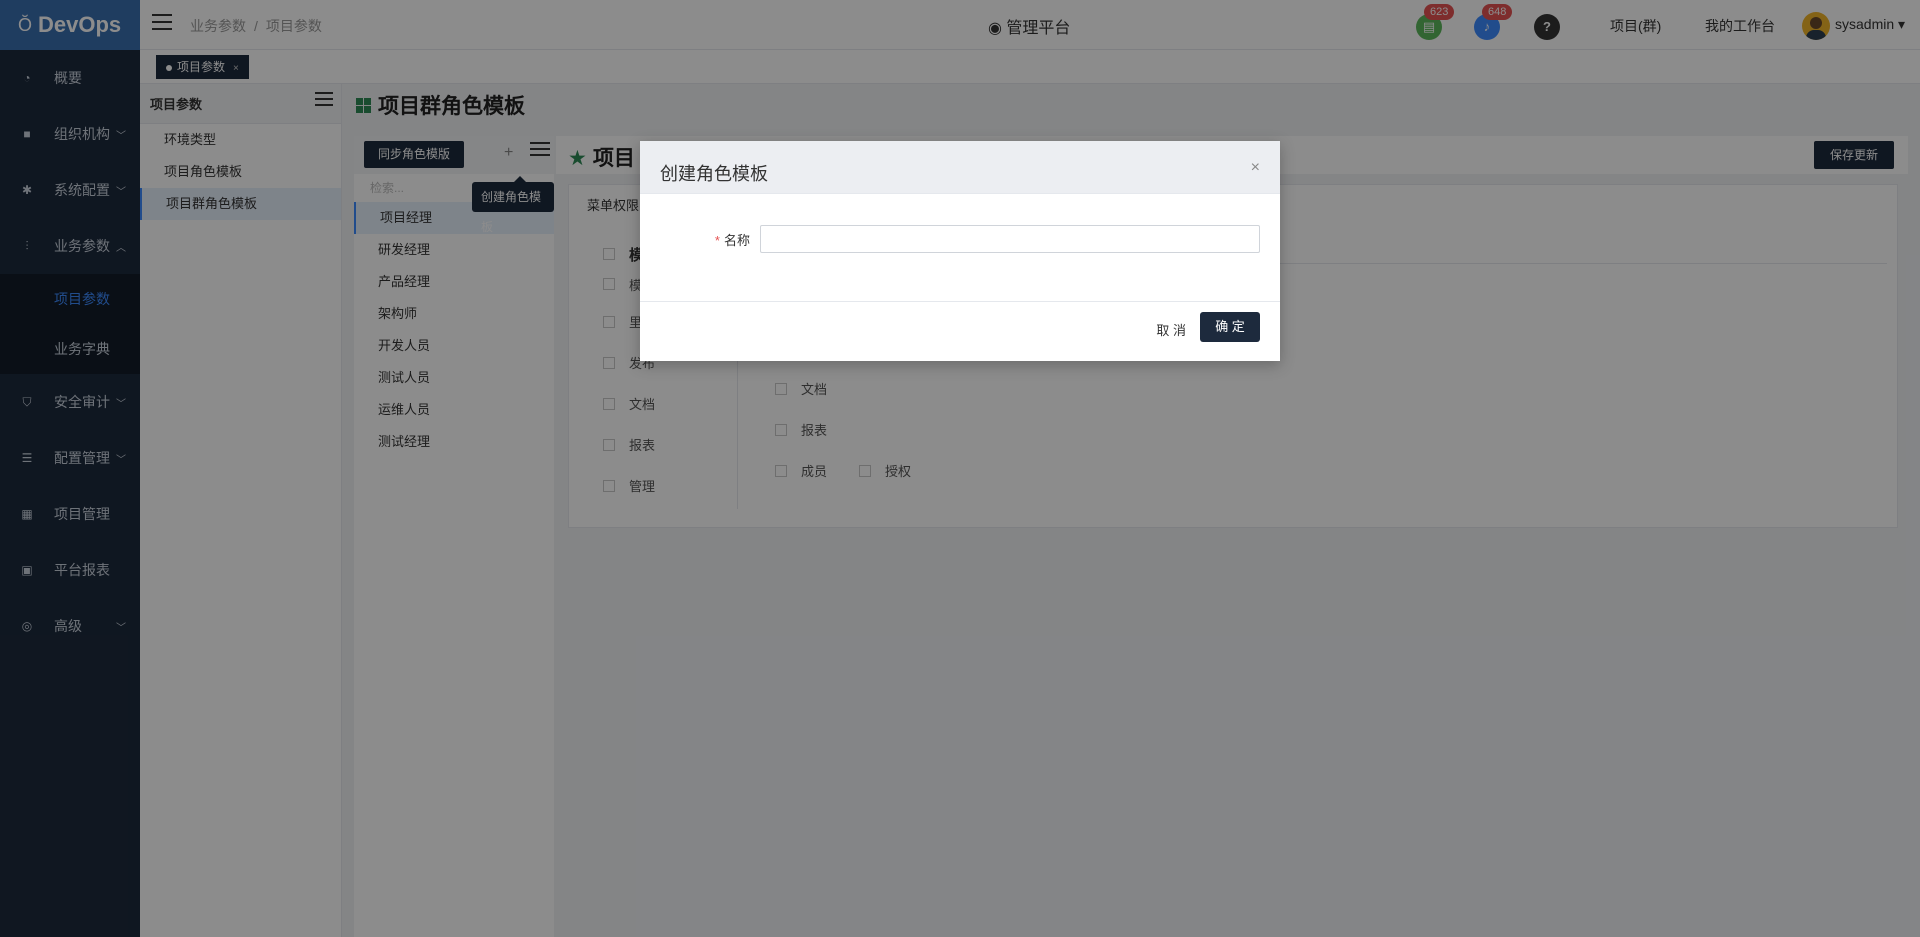  What do you see at coordinates (960, 331) in the screenshot?
I see `dialog-footer: 取 消 确 定` at bounding box center [960, 331].